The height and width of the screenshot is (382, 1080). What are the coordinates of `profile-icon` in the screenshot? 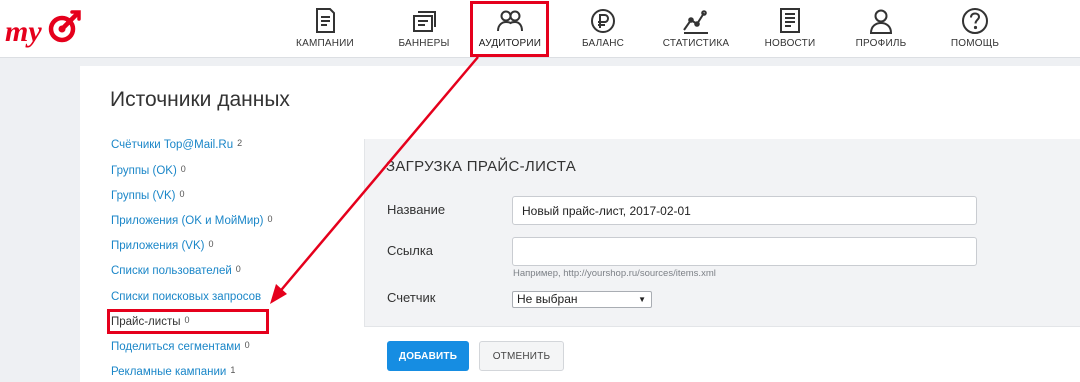 It's located at (881, 21).